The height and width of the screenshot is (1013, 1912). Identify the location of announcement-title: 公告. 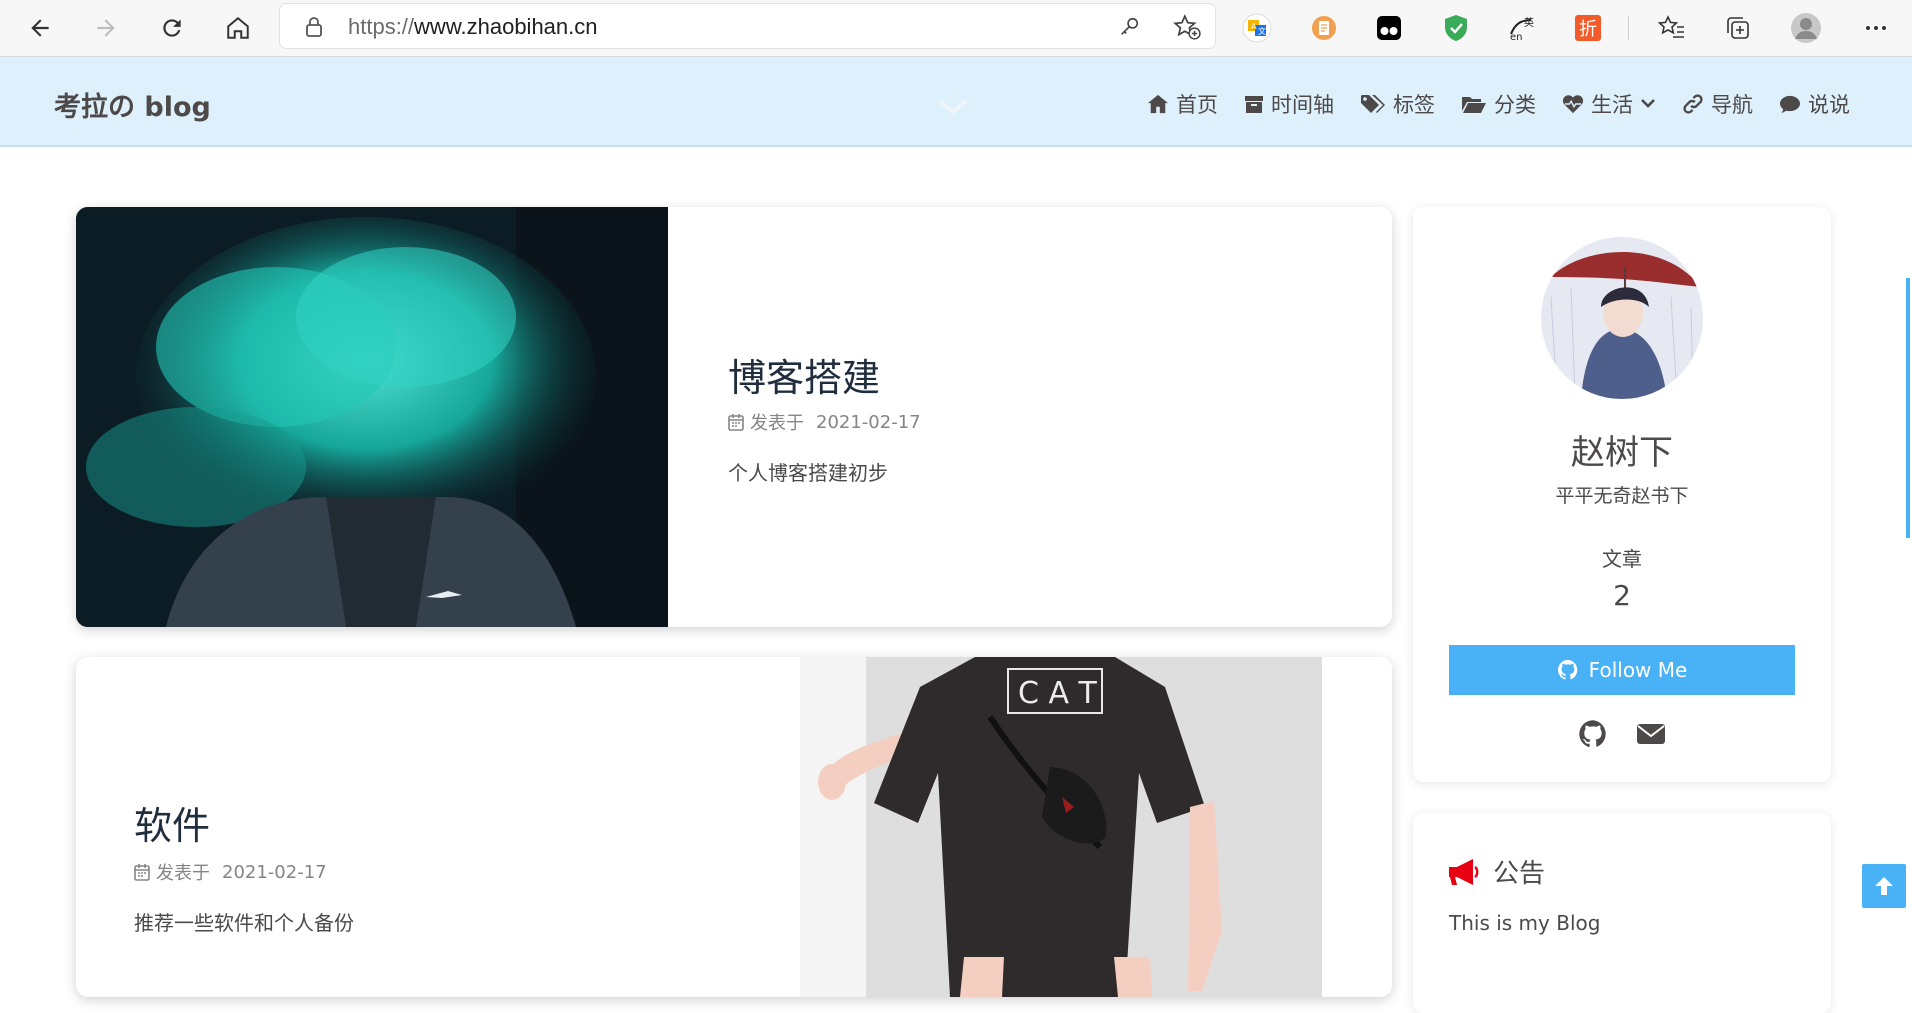
(1519, 874).